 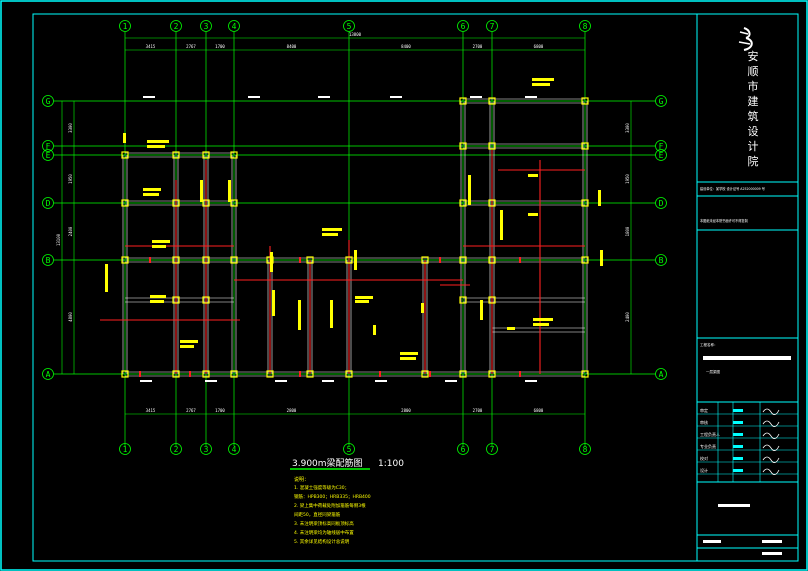 What do you see at coordinates (220, 410) in the screenshot?
I see `bottom-dim-text: 1700` at bounding box center [220, 410].